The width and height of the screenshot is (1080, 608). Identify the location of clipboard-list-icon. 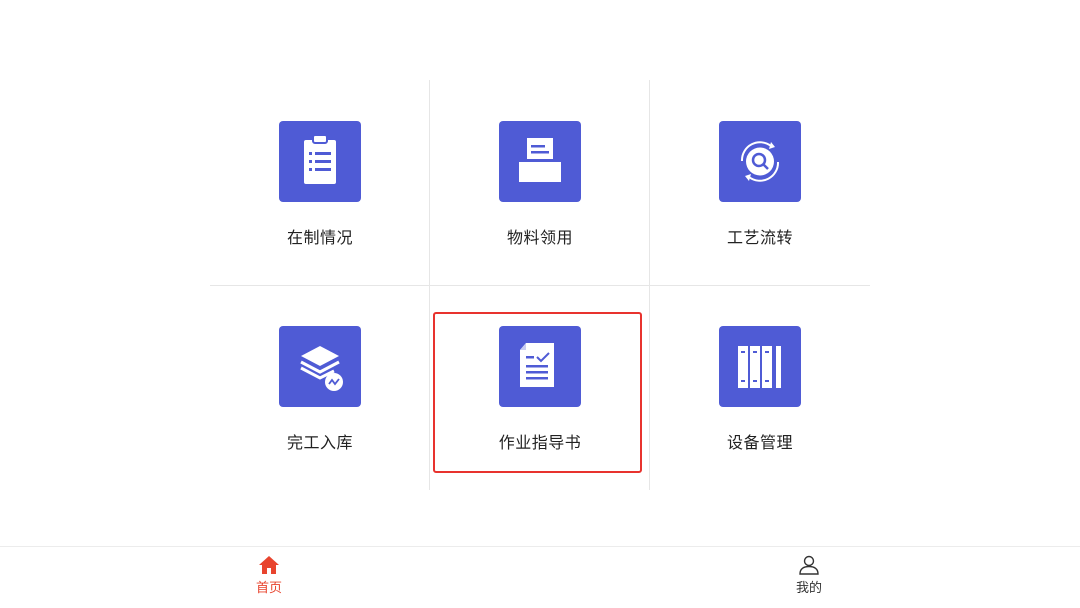
(320, 161).